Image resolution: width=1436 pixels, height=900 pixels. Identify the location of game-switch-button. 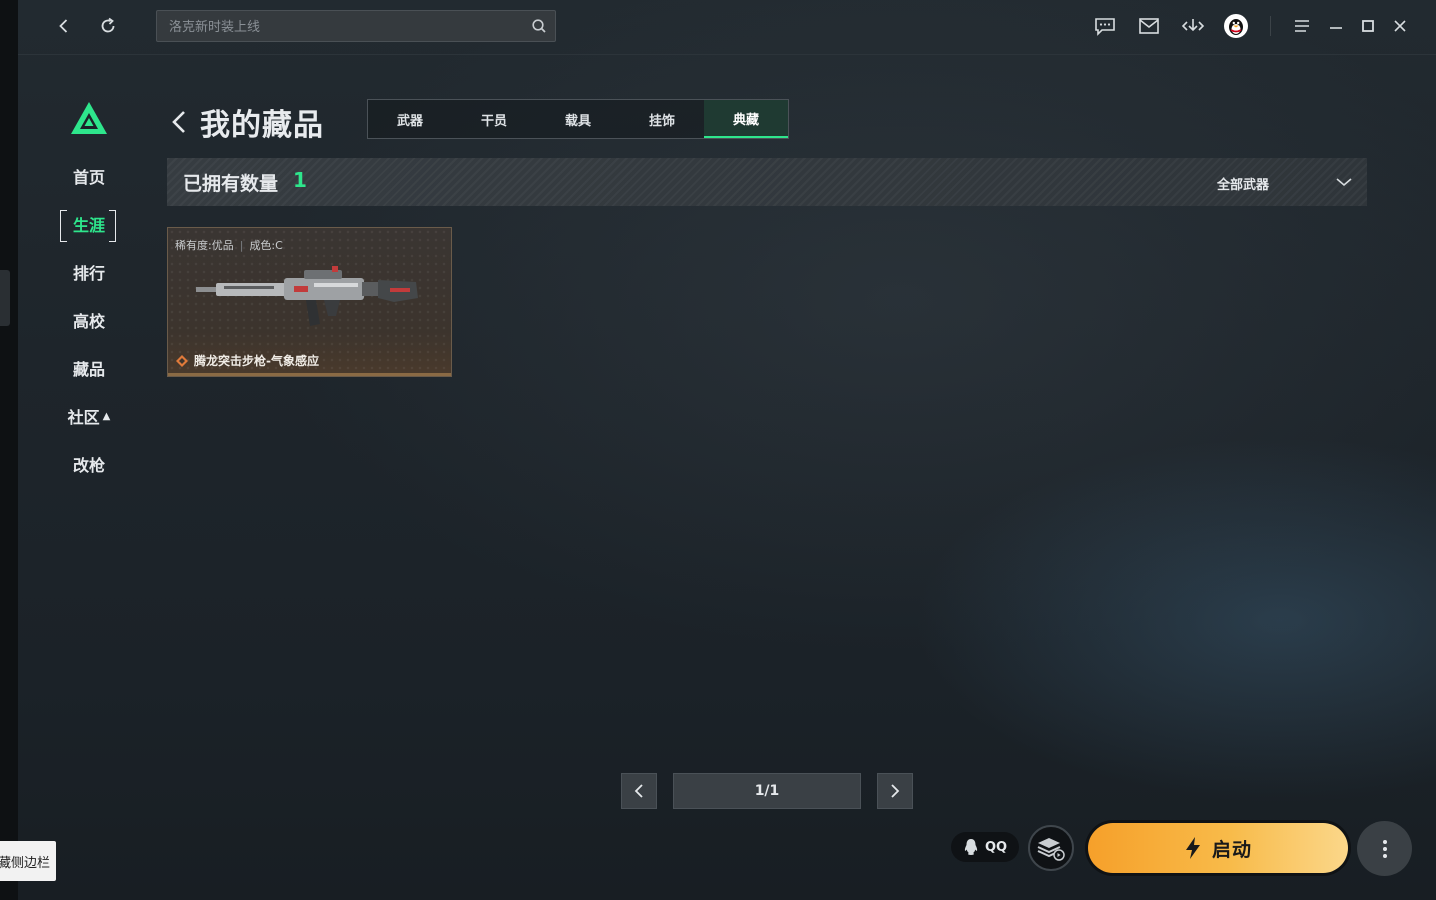
(1051, 848).